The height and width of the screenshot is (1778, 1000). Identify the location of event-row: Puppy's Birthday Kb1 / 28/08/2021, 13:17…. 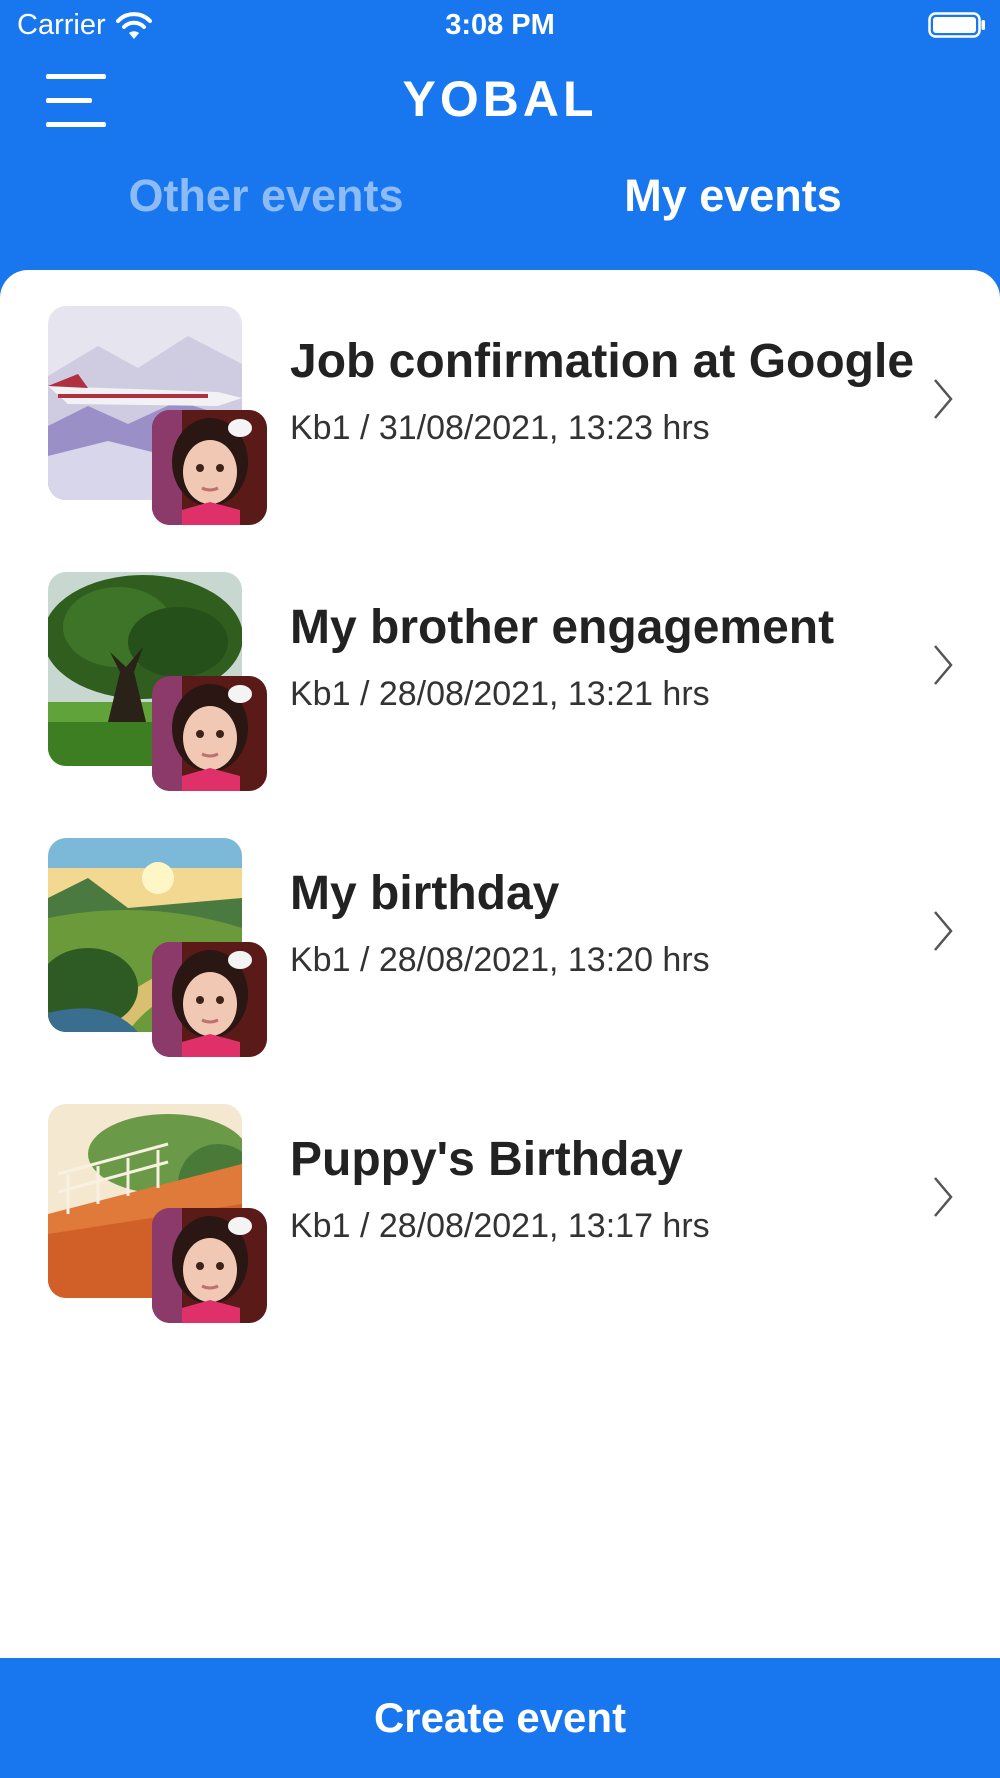
(500, 1219).